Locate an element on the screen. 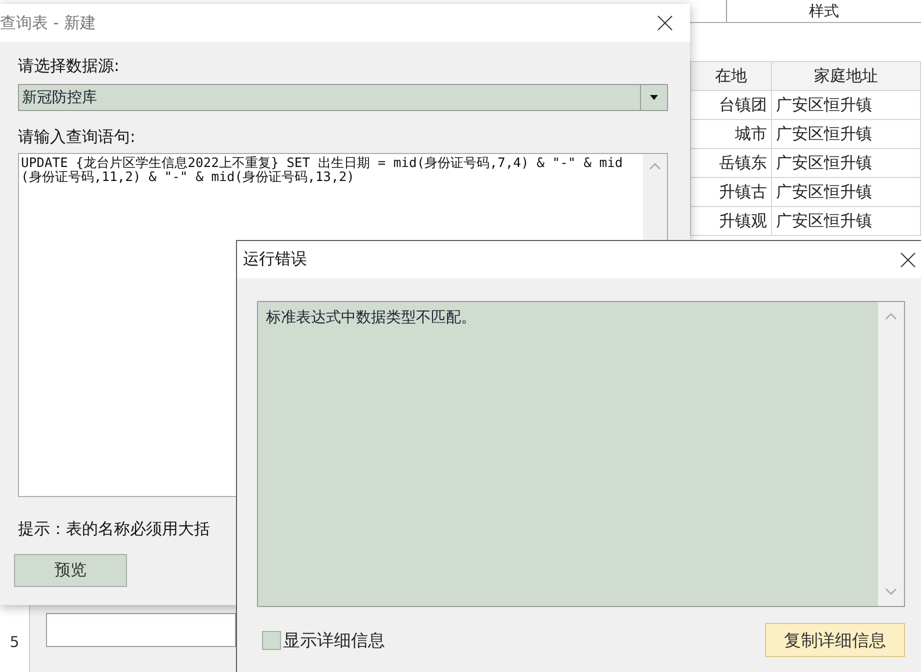 The image size is (921, 672). field-label: 请输入查询语句: is located at coordinates (77, 137).